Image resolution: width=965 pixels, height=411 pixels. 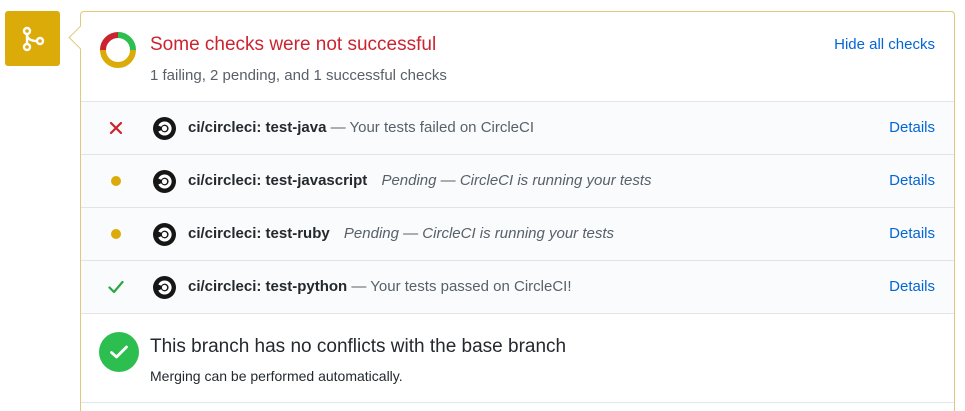 I want to click on check-icon, so click(x=116, y=287).